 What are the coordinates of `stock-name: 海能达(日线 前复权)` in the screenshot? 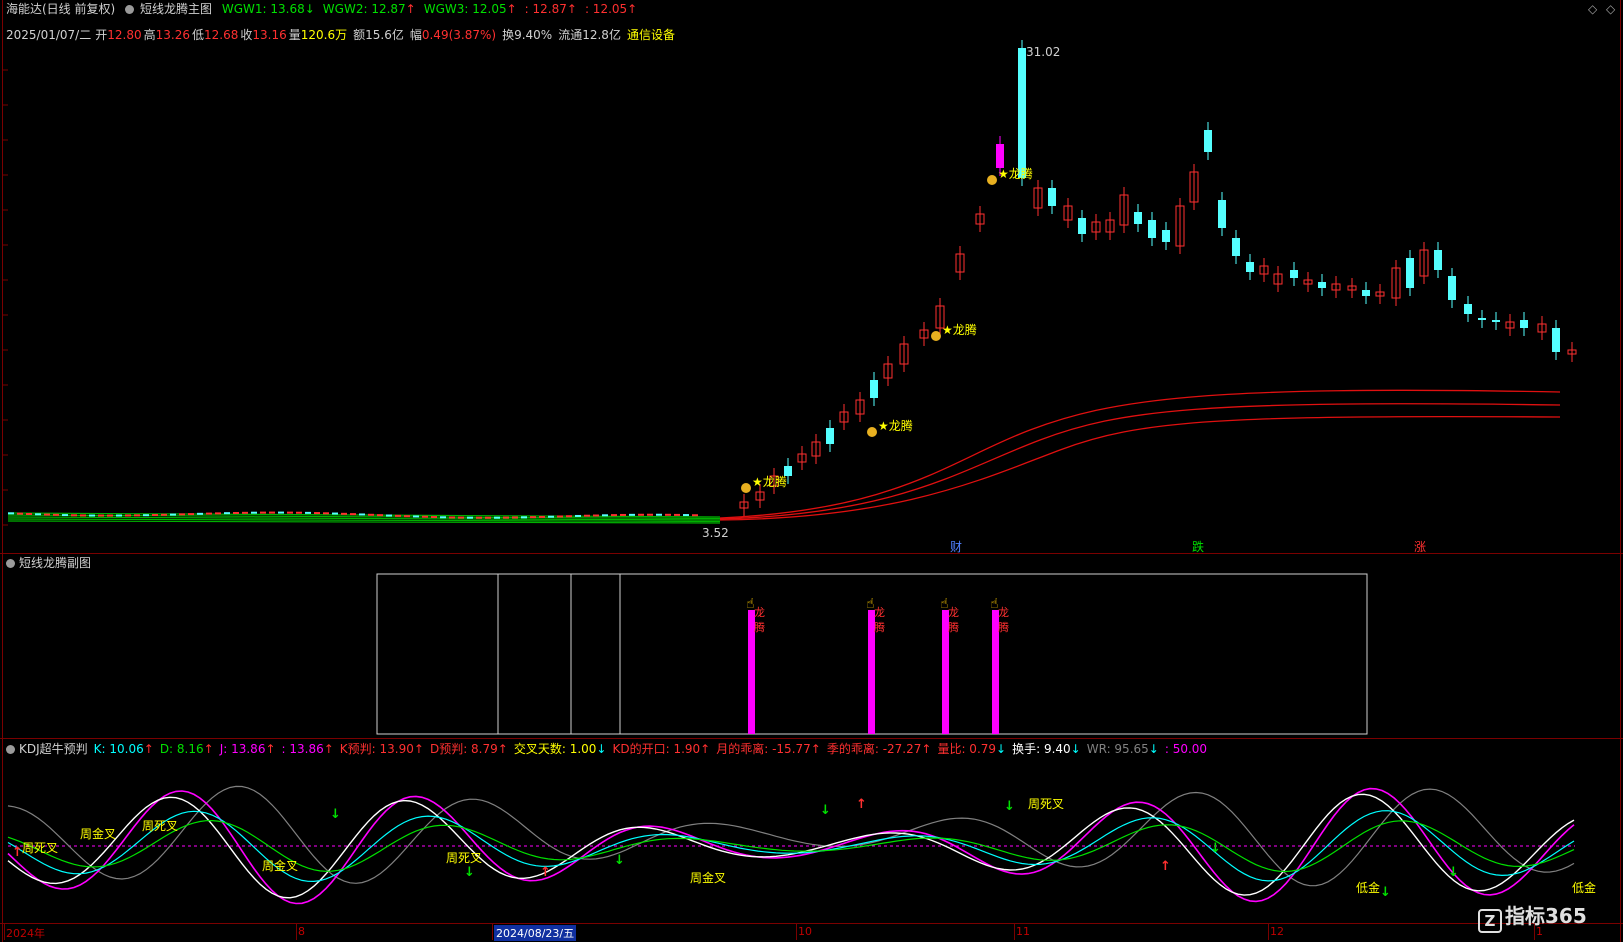 It's located at (60, 9).